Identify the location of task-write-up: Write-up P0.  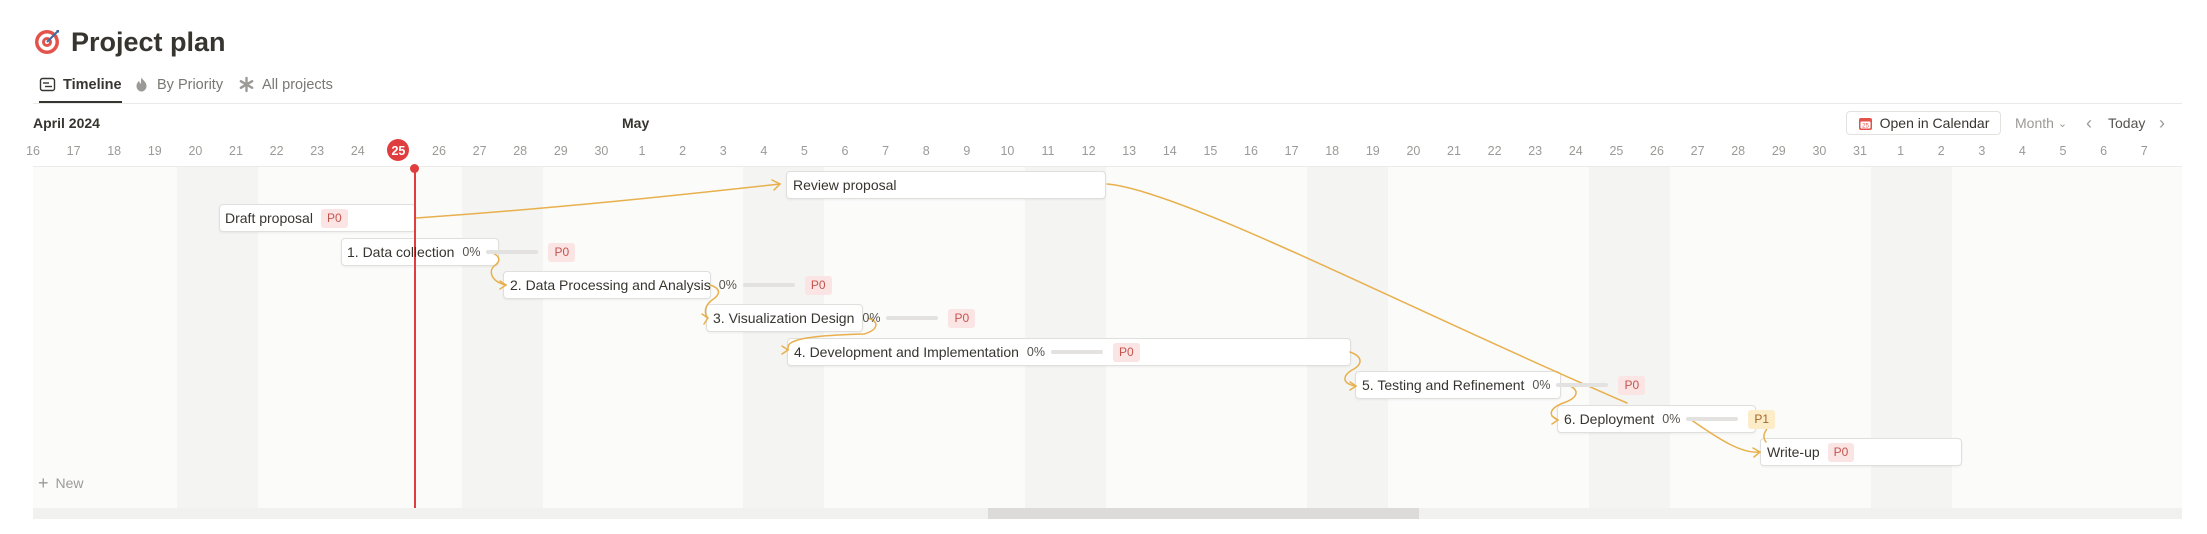
(1811, 452).